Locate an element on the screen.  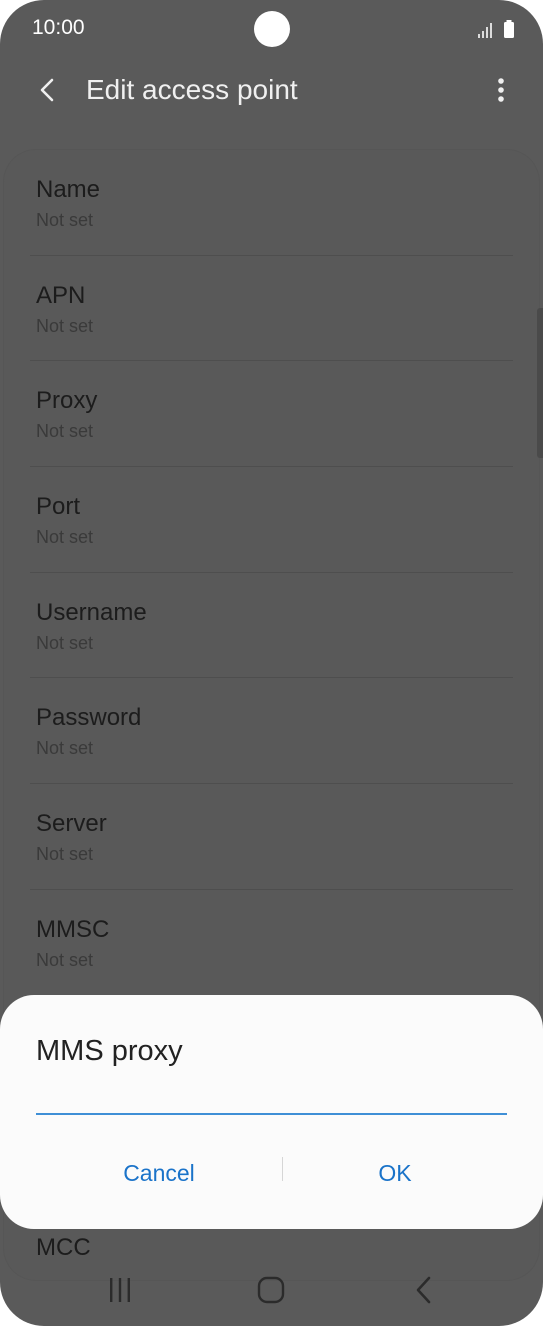
back-arrow-icon is located at coordinates (47, 90).